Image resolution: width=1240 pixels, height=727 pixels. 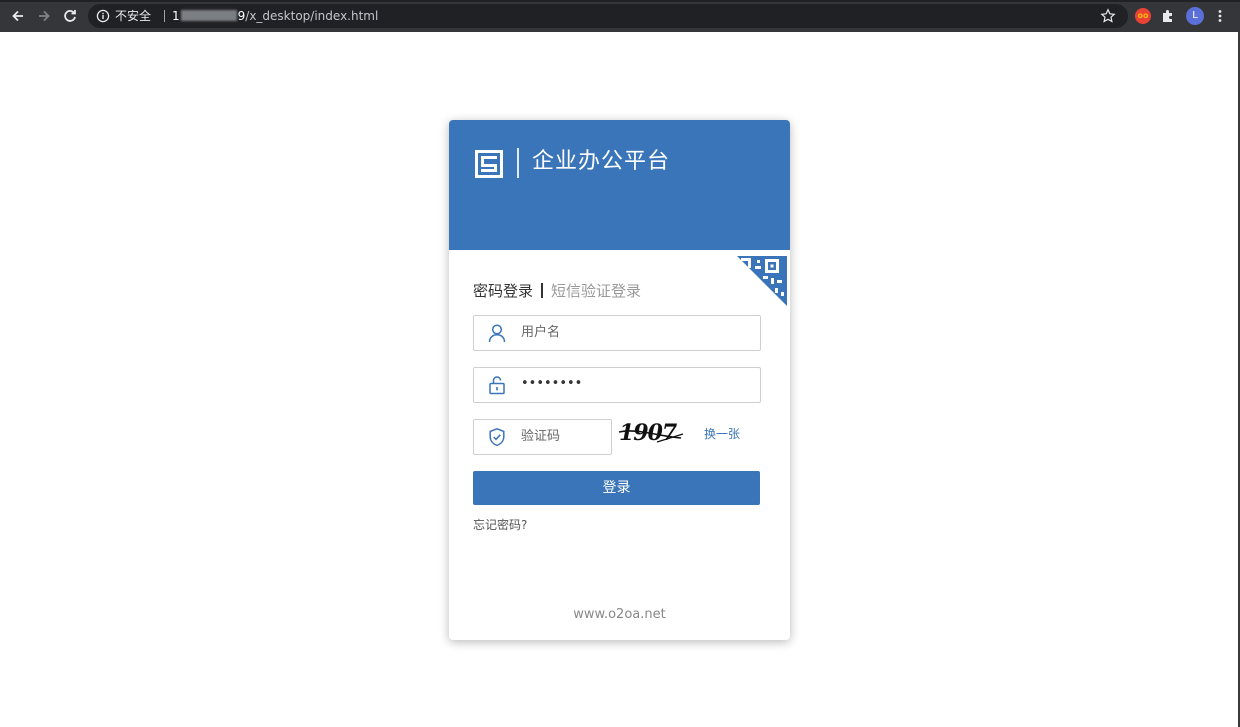 What do you see at coordinates (619, 185) in the screenshot?
I see `card-header: 企业办公平台` at bounding box center [619, 185].